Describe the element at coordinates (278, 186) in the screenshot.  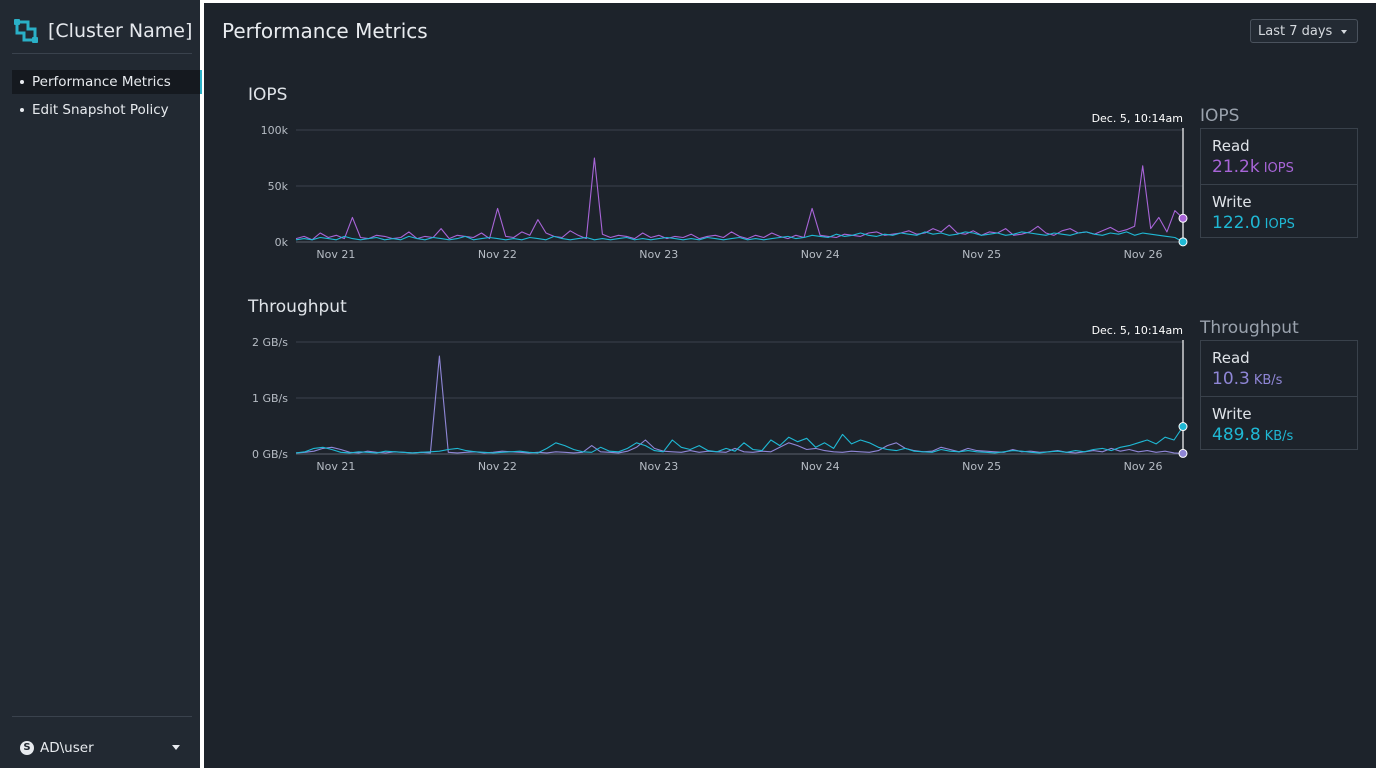
I see `y-tick-label: 50k` at that location.